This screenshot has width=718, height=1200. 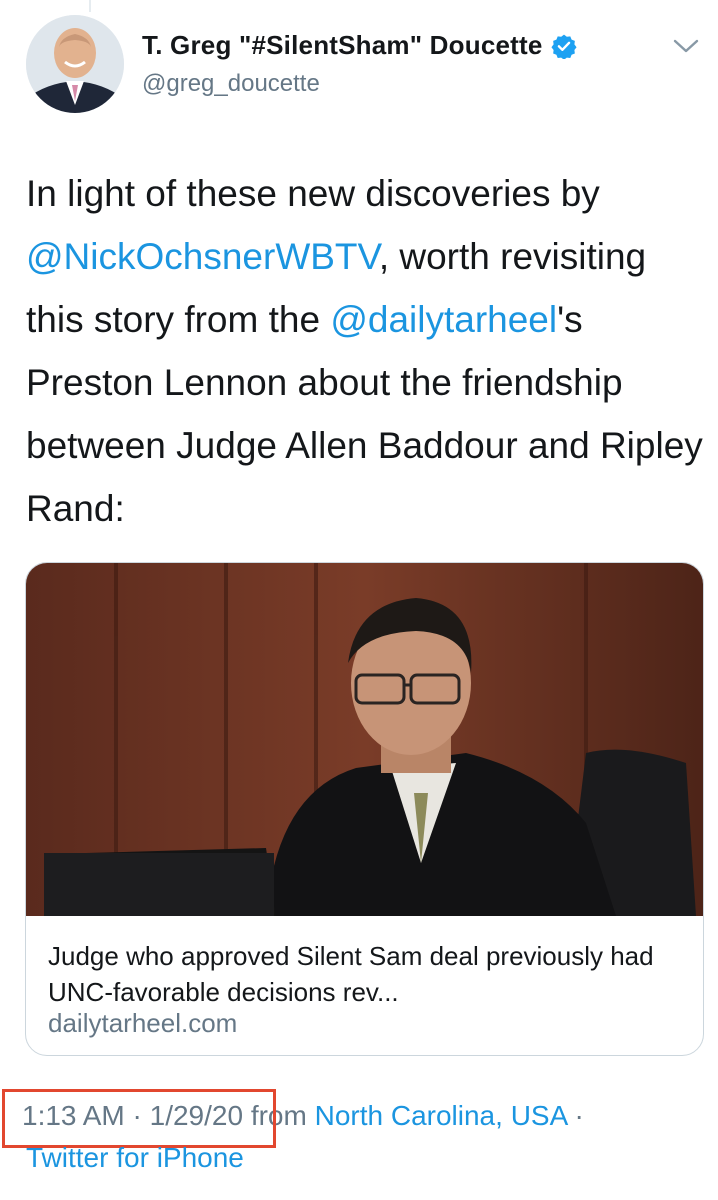 What do you see at coordinates (135, 1158) in the screenshot?
I see `tweet-source-link: Twitter for iPhone` at bounding box center [135, 1158].